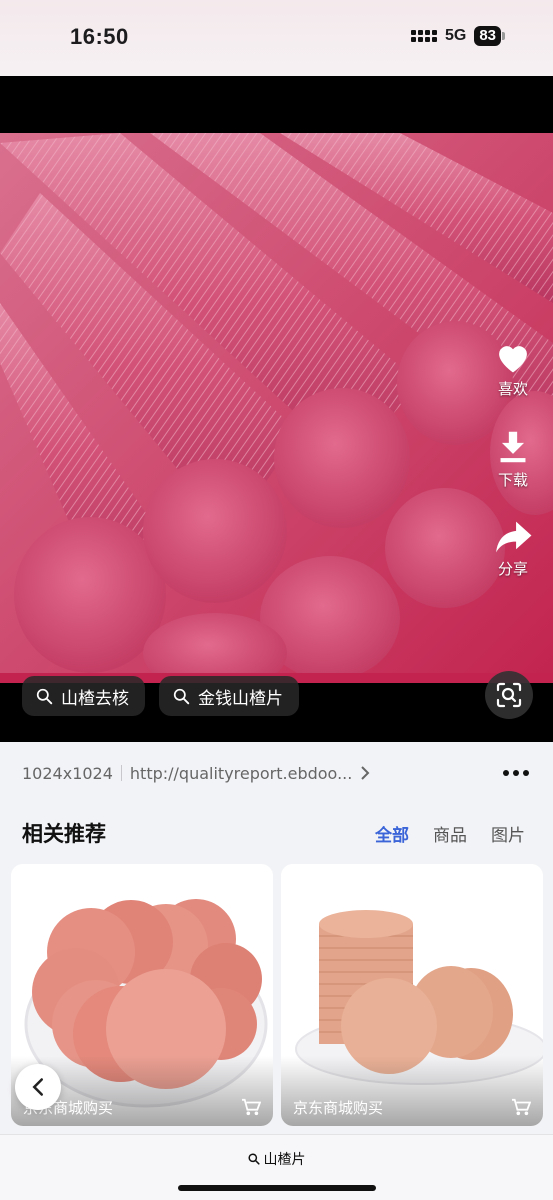 The width and height of the screenshot is (553, 1200). I want to click on share-label: 分享, so click(512, 569).